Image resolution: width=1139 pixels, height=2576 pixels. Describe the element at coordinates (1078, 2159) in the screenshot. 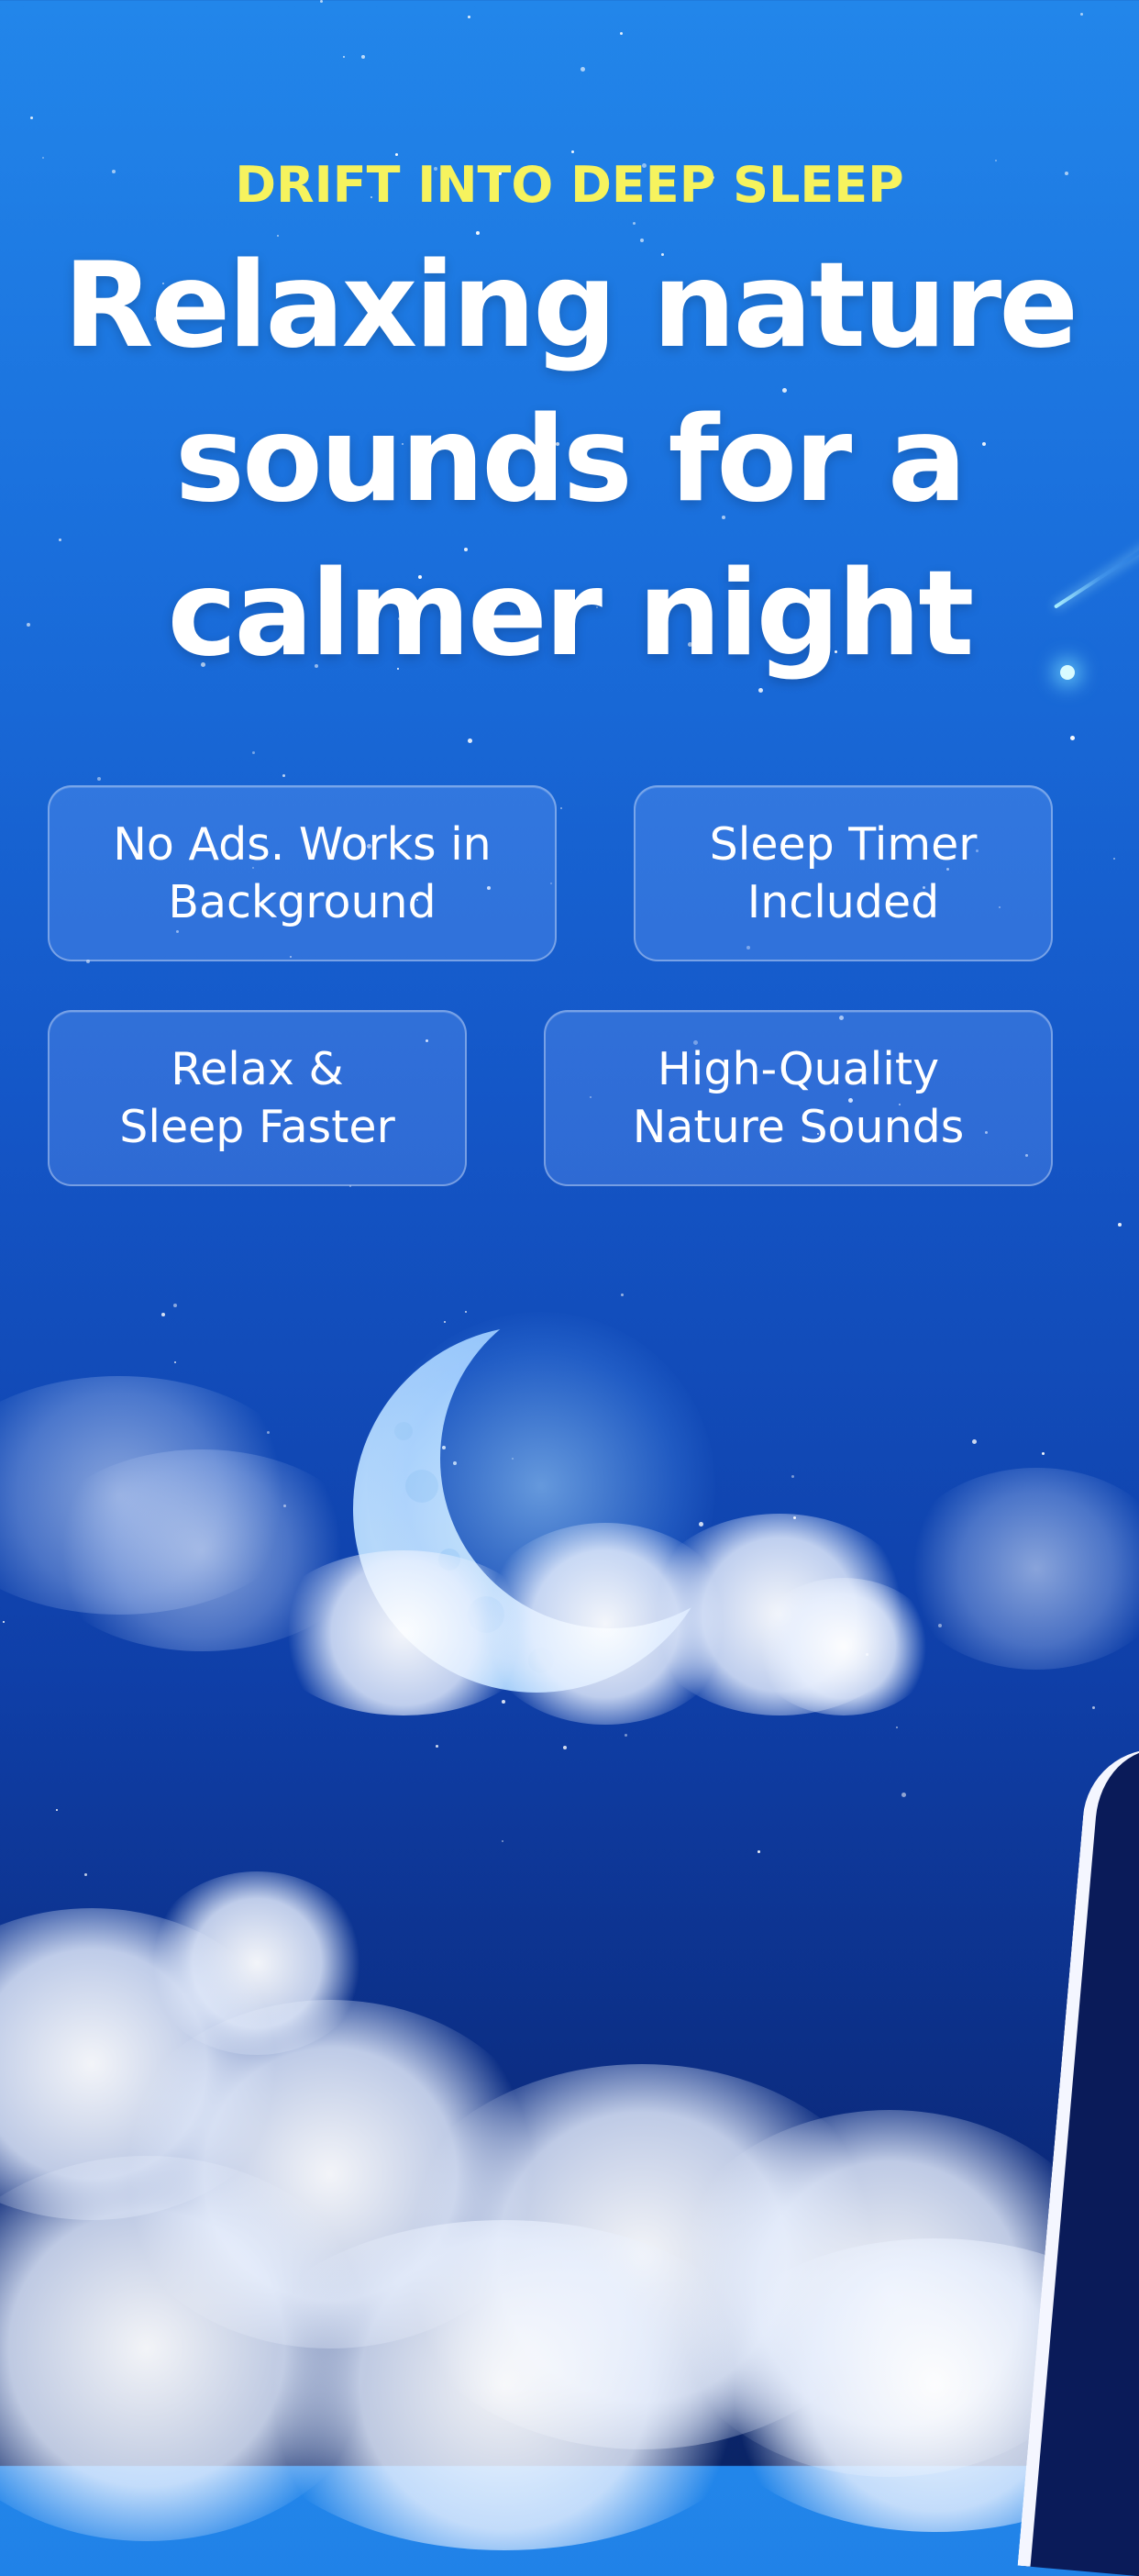

I see `phone-frame-edge` at that location.